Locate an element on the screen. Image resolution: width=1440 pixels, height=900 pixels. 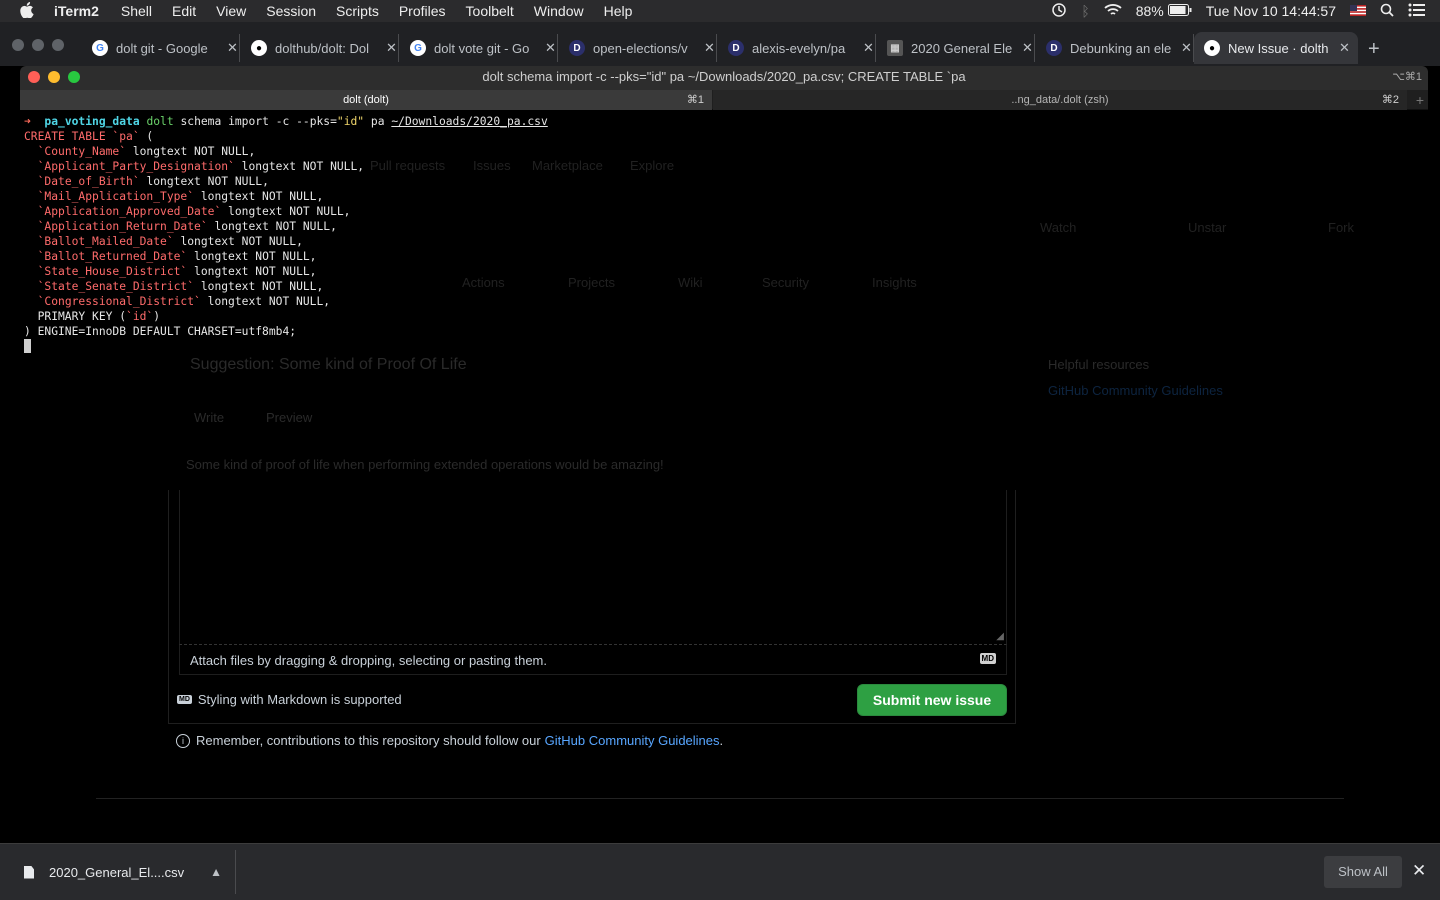
bluetooth-icon: ᛒ is located at coordinates (1085, 11).